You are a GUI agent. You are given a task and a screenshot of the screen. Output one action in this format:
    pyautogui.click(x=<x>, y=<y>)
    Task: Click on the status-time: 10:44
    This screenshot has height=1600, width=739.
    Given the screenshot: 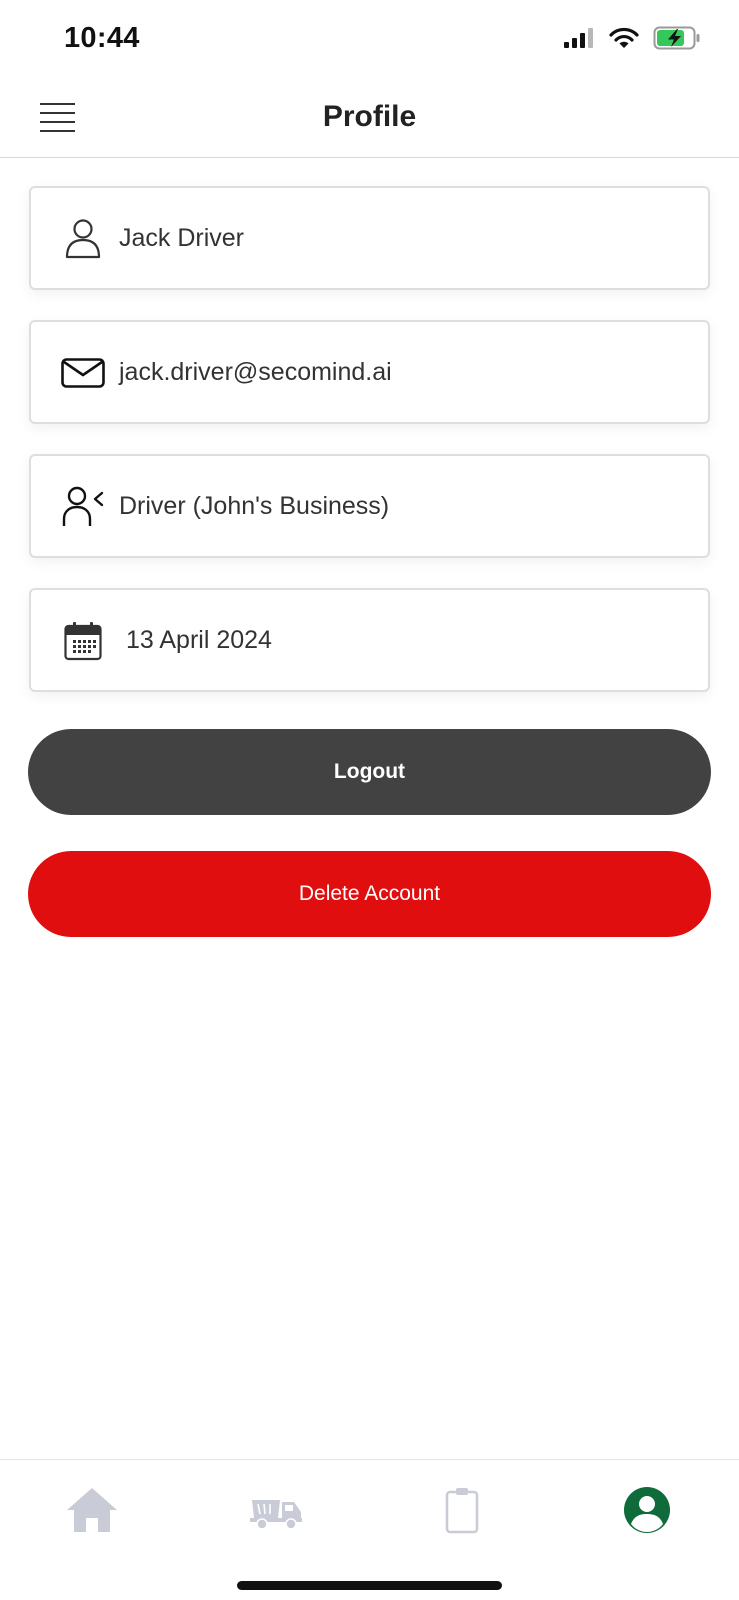 What is the action you would take?
    pyautogui.click(x=102, y=38)
    